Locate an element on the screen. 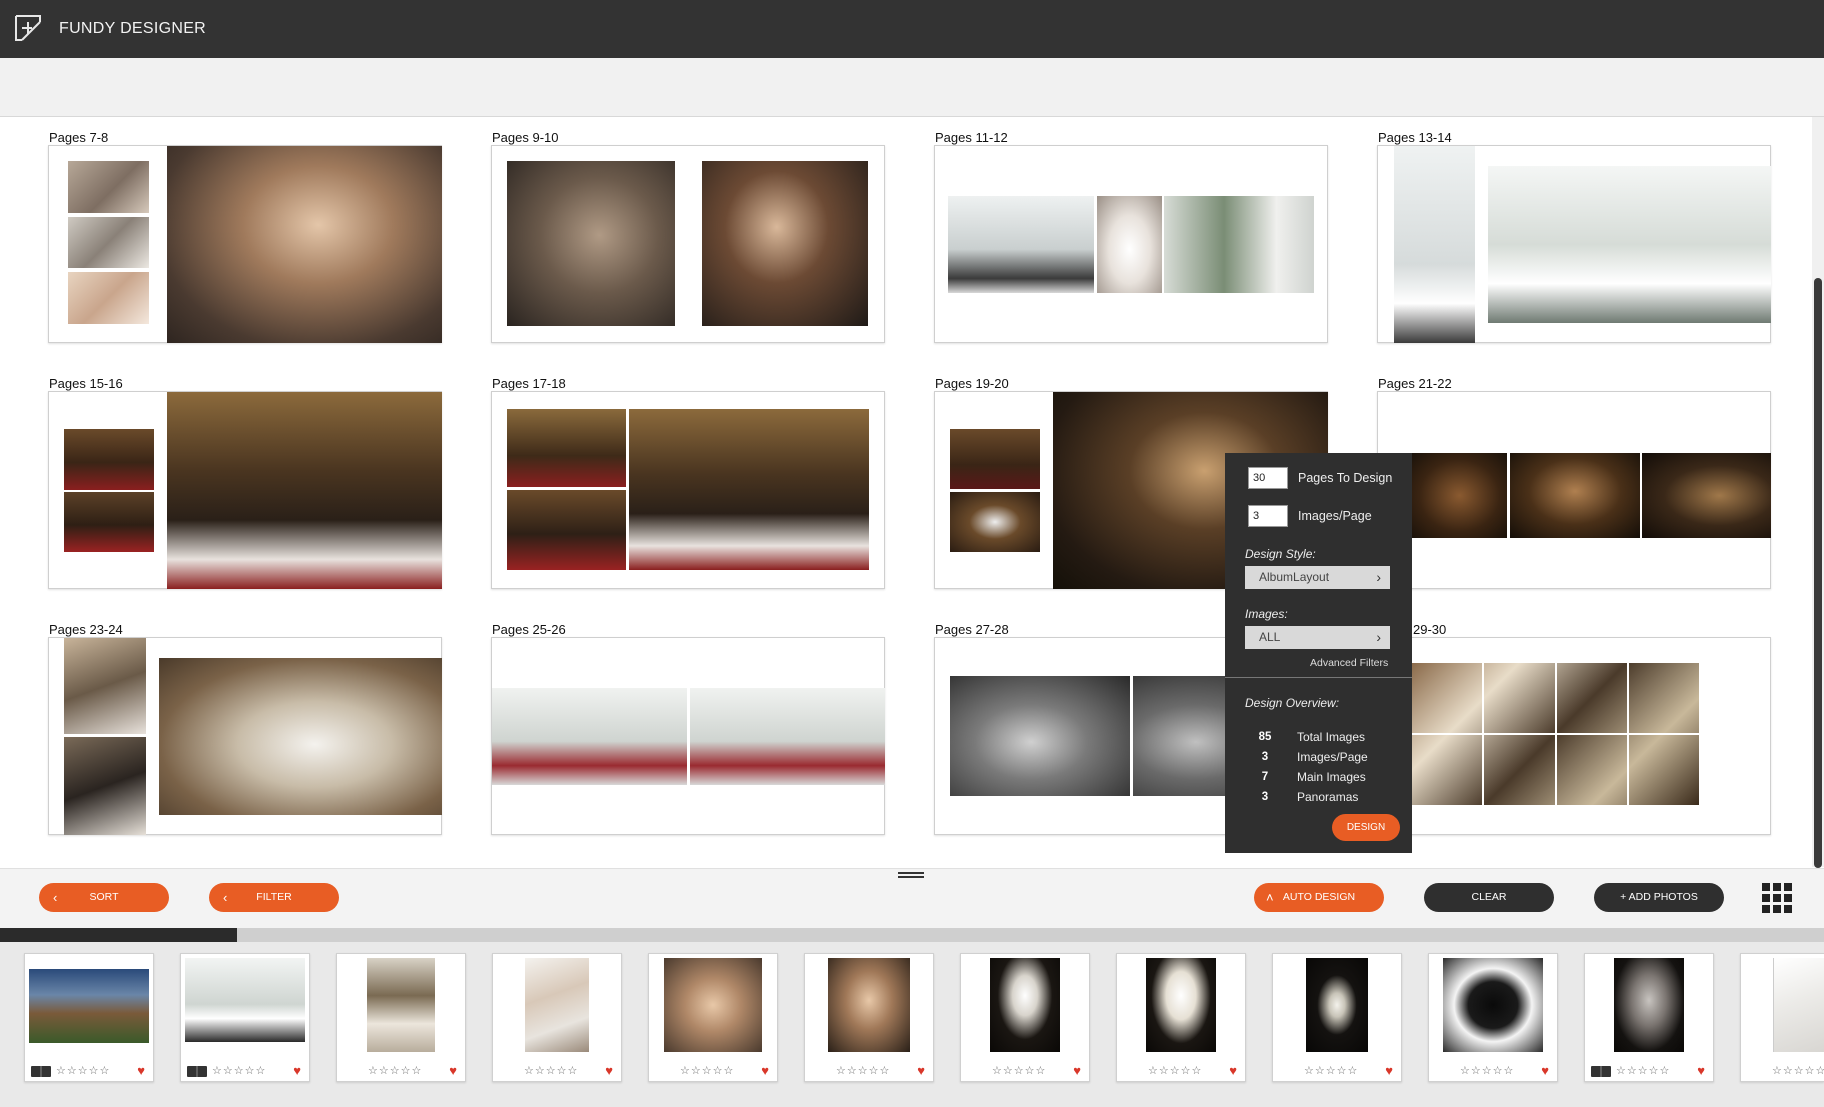  design-button: DESIGN is located at coordinates (1366, 827).